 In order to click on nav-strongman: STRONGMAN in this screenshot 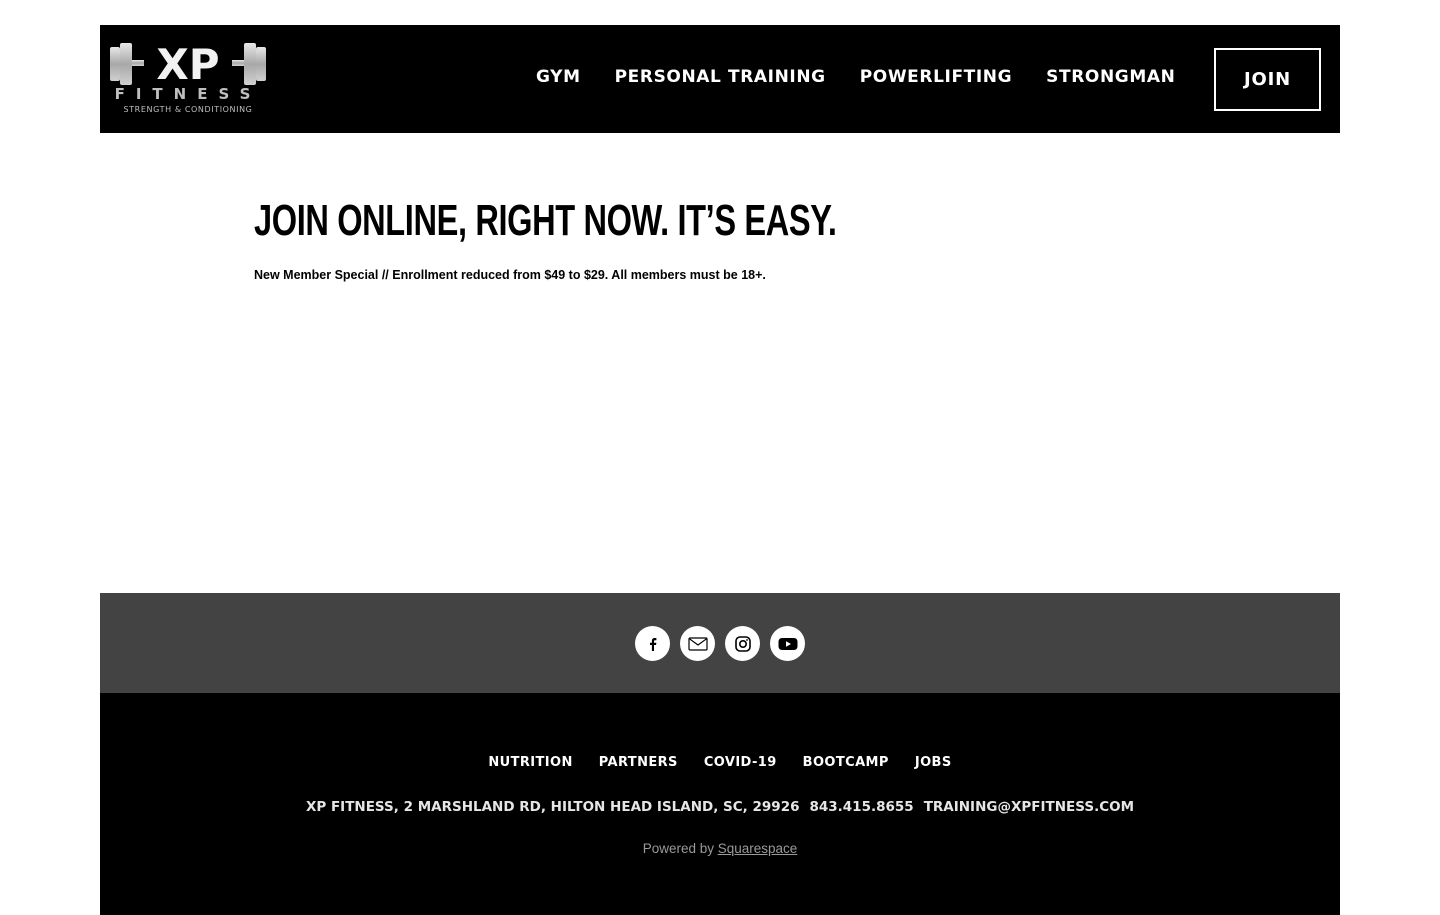, I will do `click(1110, 77)`.